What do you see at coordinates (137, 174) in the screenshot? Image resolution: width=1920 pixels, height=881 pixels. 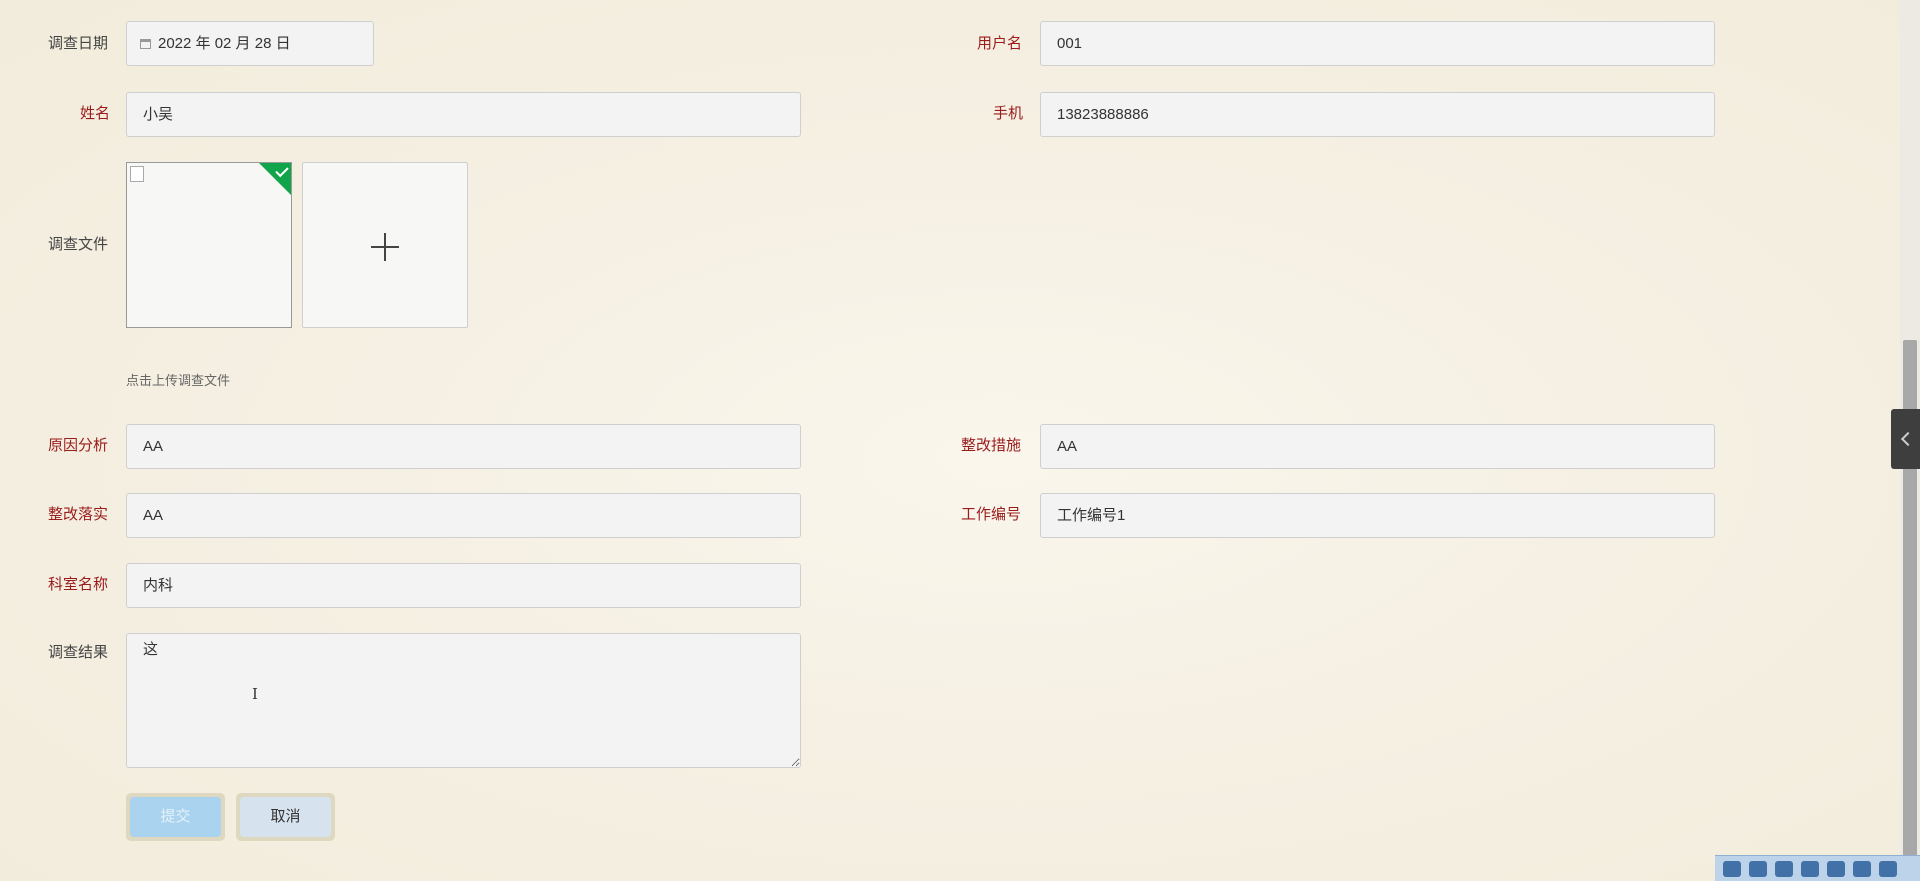 I see `broken-image-icon` at bounding box center [137, 174].